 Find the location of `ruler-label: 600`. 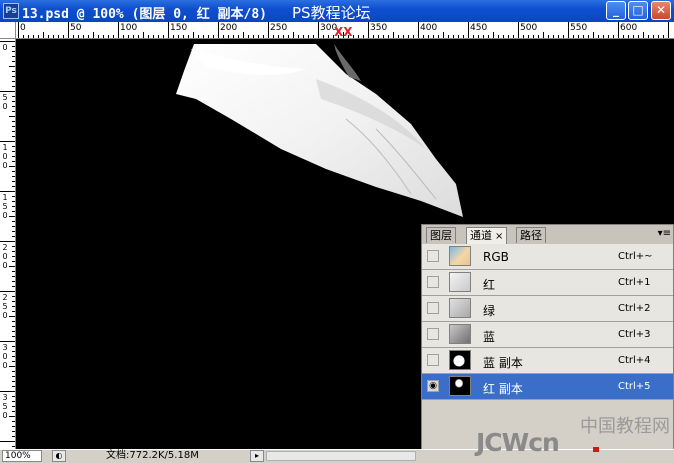

ruler-label: 600 is located at coordinates (629, 28).